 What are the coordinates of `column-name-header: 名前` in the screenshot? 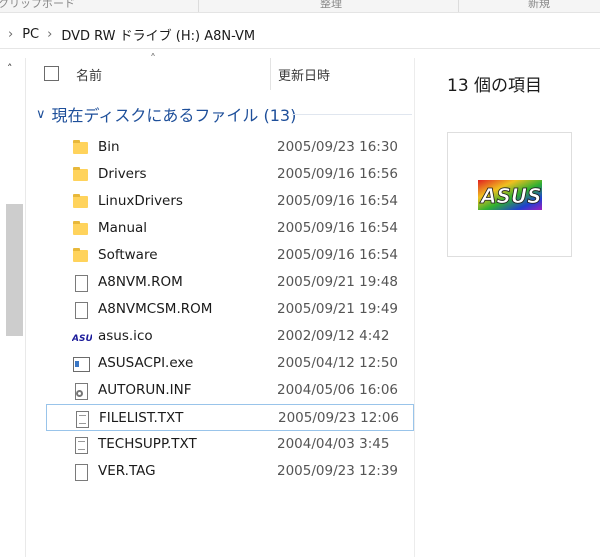 It's located at (89, 74).